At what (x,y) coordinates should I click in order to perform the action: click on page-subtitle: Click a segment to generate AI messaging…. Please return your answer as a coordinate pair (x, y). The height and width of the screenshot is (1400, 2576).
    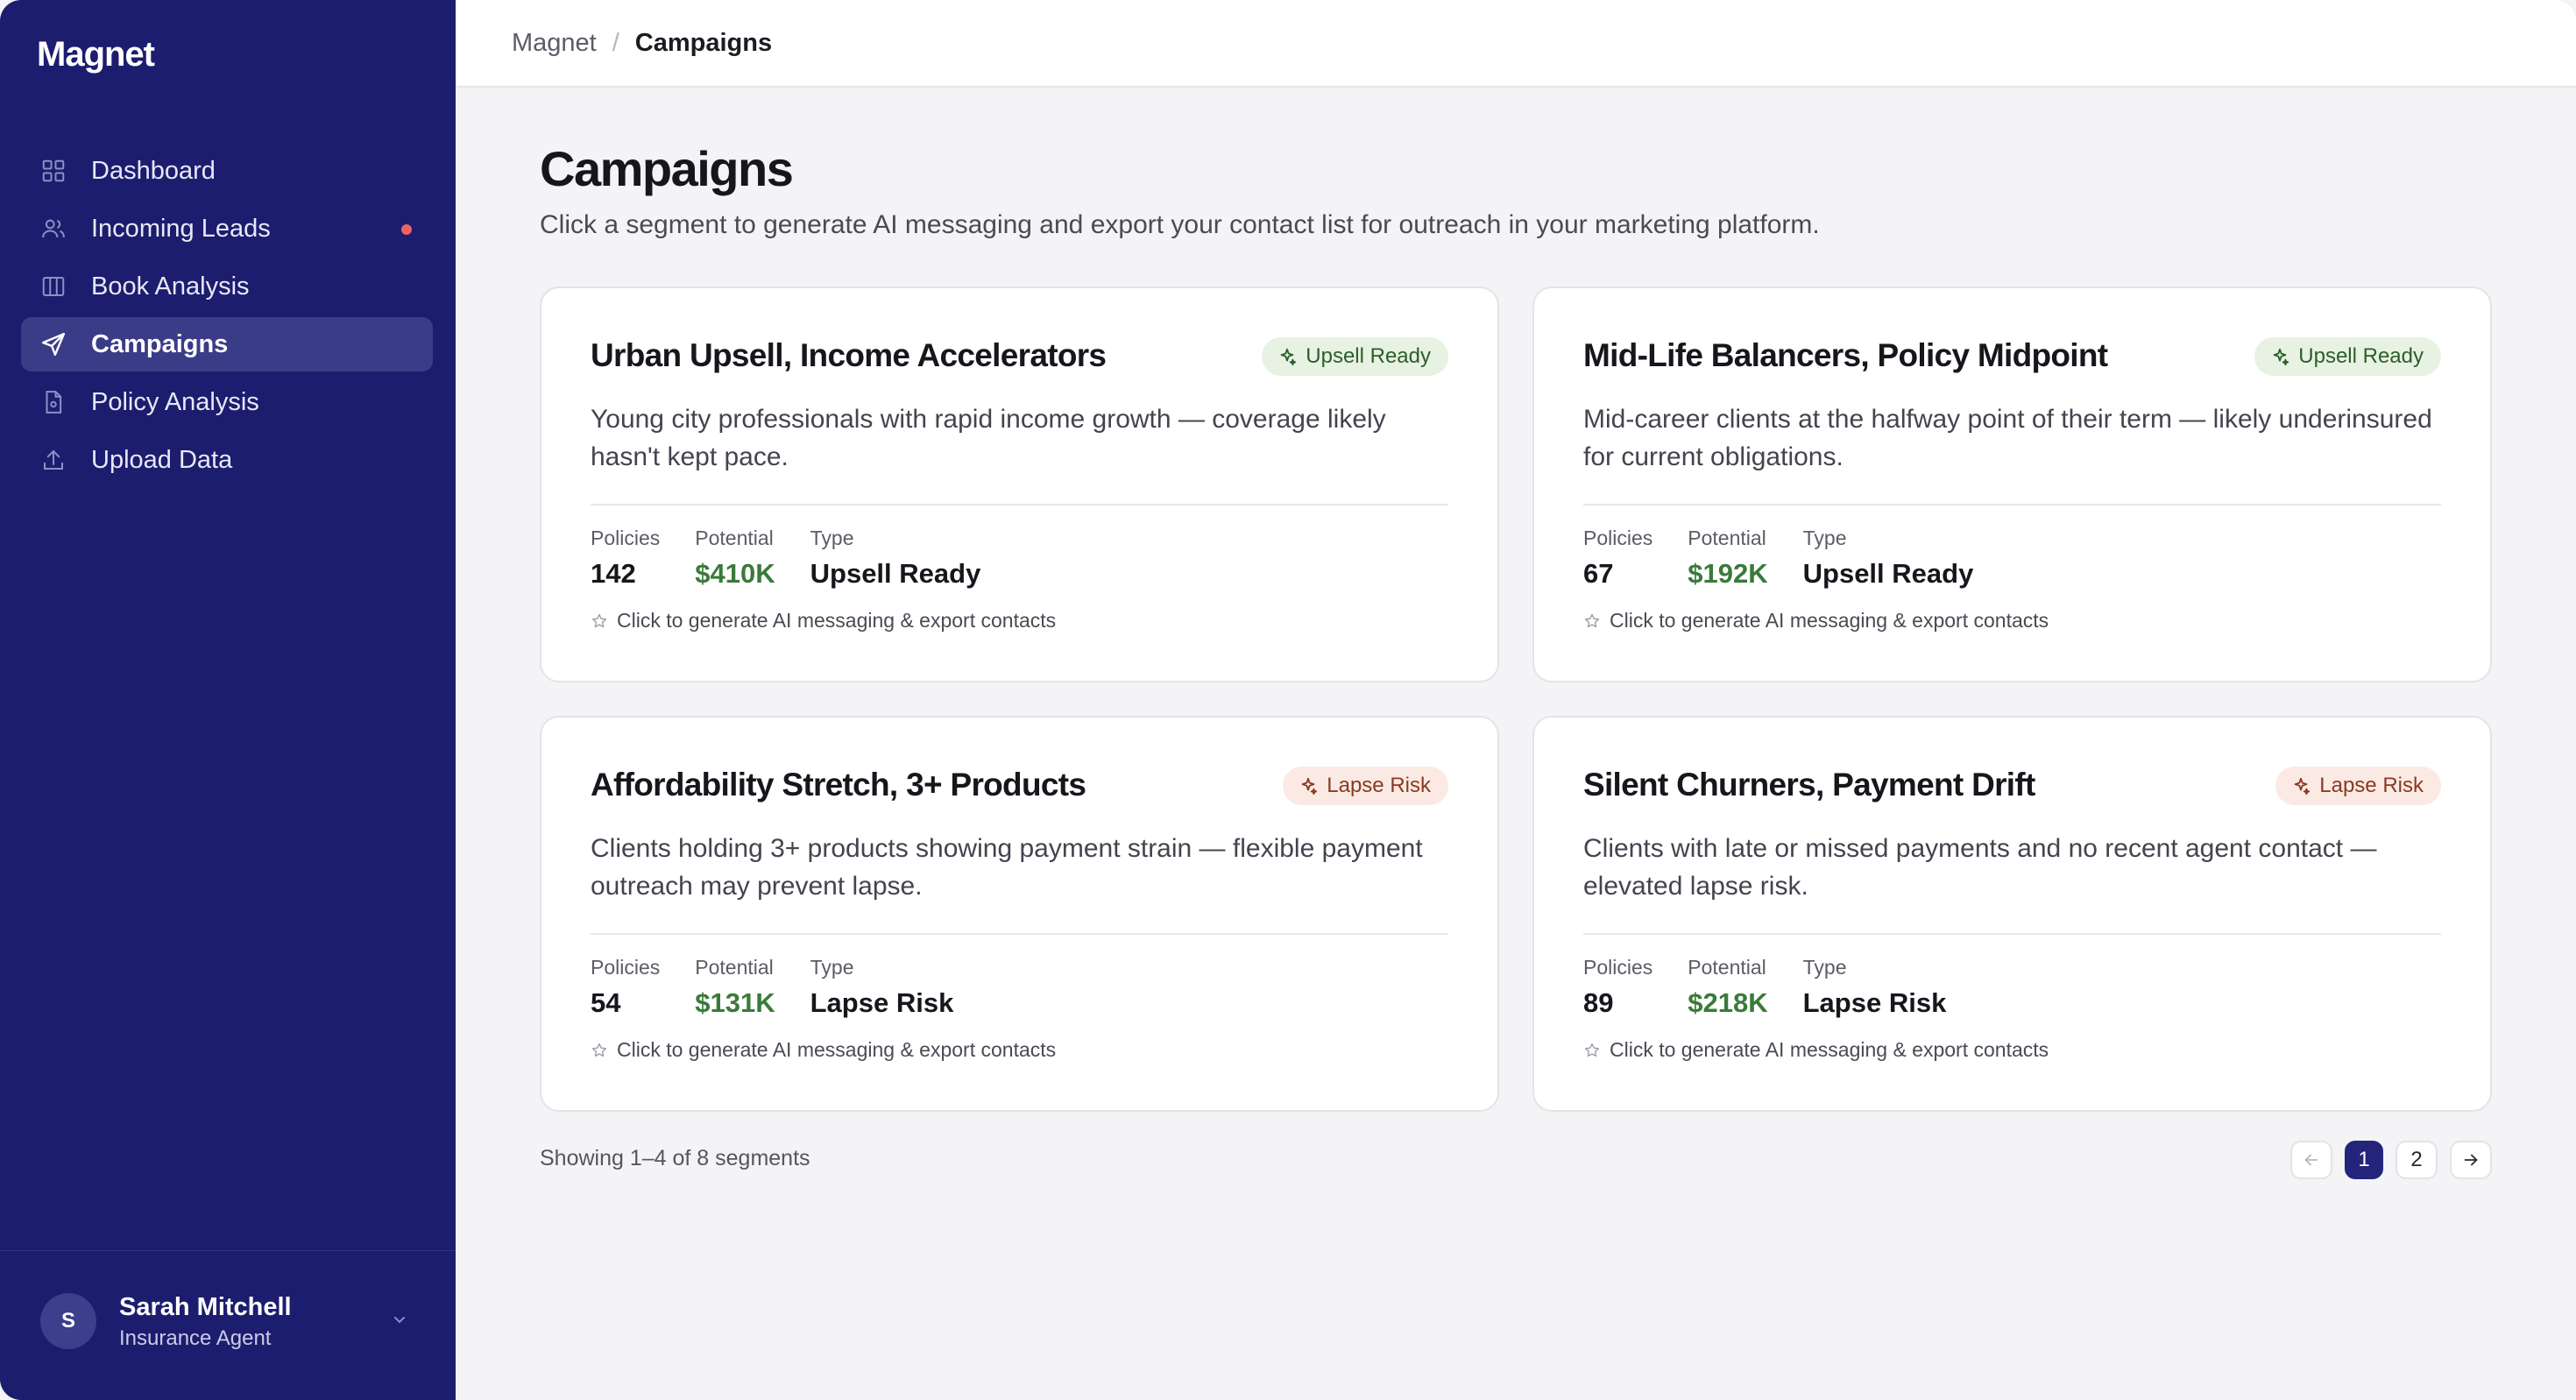
    Looking at the image, I should click on (1180, 224).